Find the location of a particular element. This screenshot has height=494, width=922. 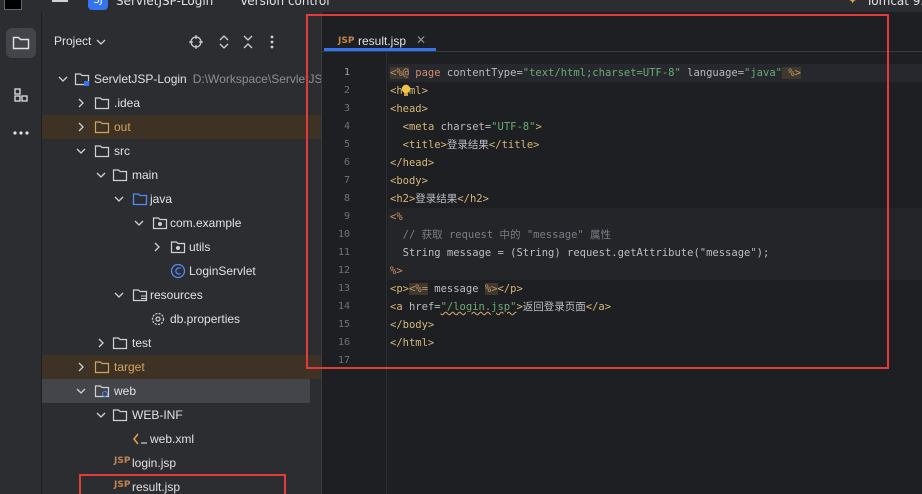

resources-folder-icon is located at coordinates (140, 295).